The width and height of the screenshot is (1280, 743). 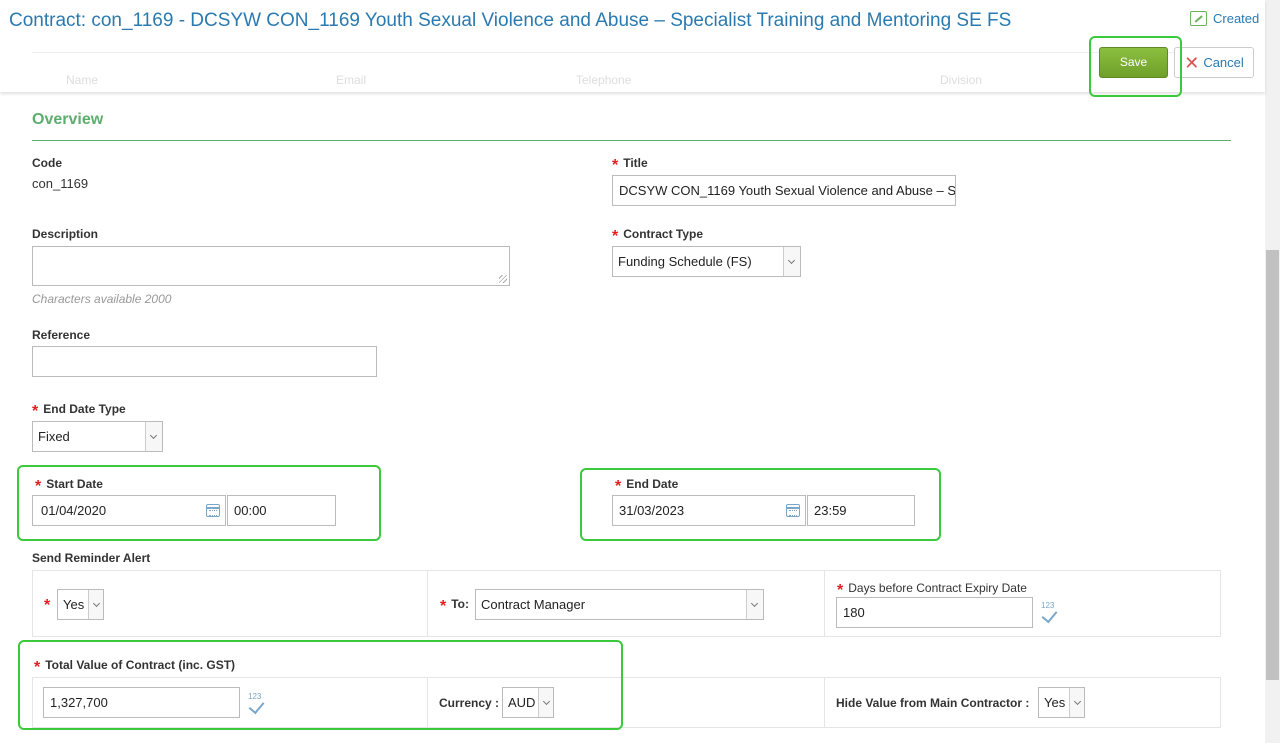 I want to click on reference-input, so click(x=204, y=361).